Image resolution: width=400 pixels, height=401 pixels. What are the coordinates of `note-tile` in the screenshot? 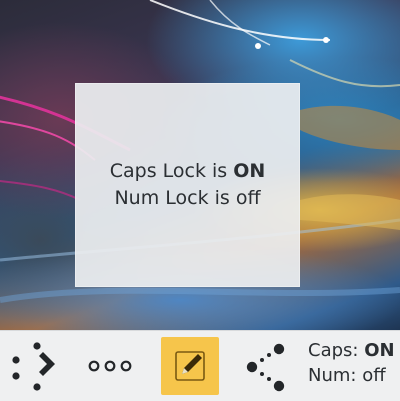 It's located at (190, 366).